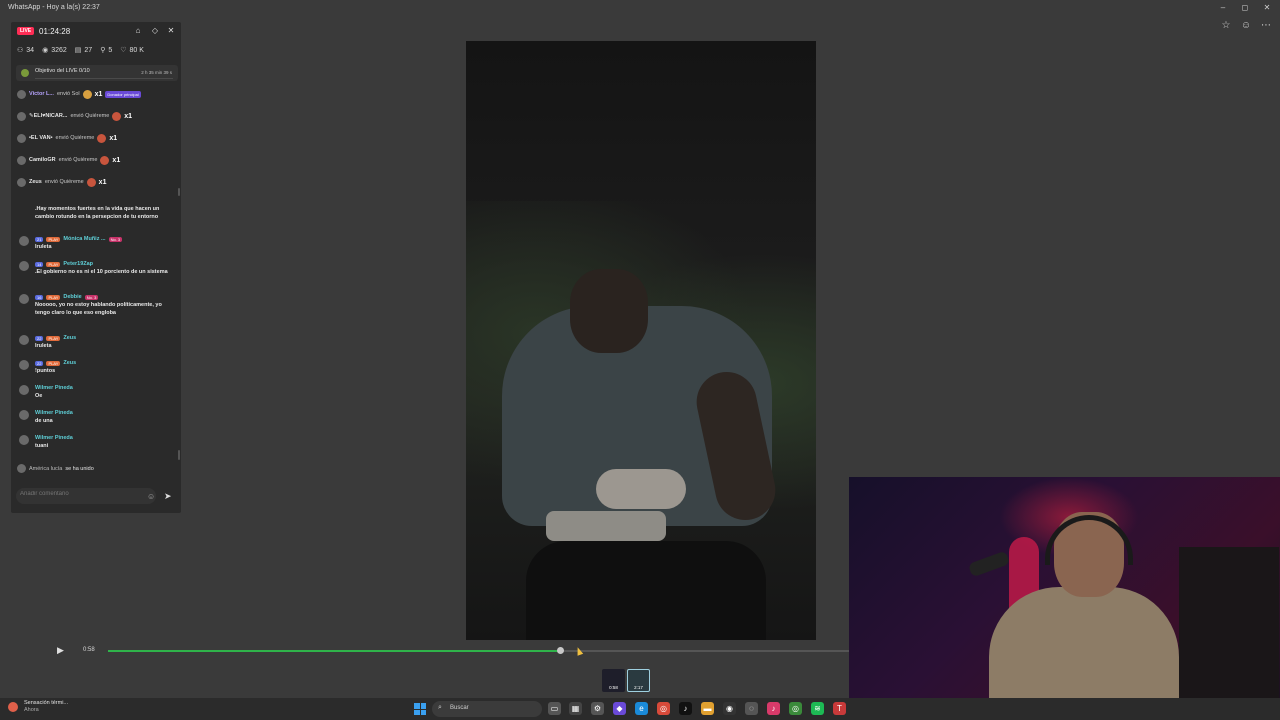 The image size is (1280, 720). Describe the element at coordinates (597, 708) in the screenshot. I see `settings-icon: ⚙` at that location.